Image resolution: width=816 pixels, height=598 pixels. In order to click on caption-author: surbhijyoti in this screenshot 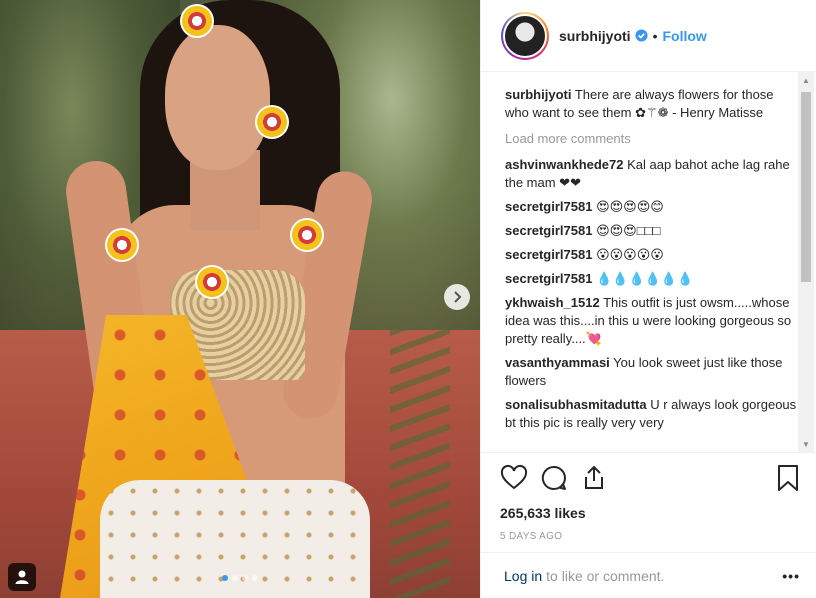, I will do `click(538, 94)`.